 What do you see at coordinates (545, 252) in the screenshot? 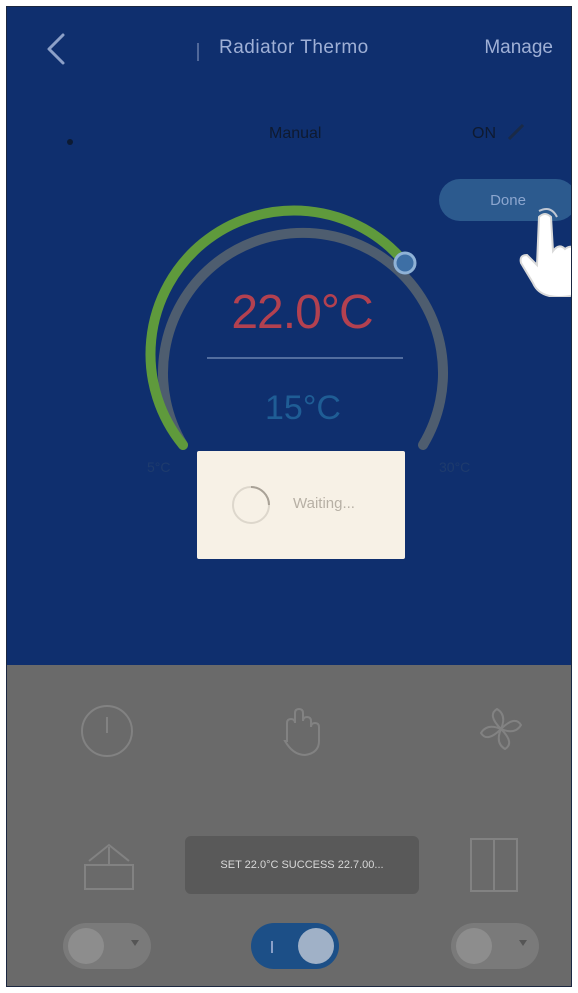
I see `hand-pointer-icon` at bounding box center [545, 252].